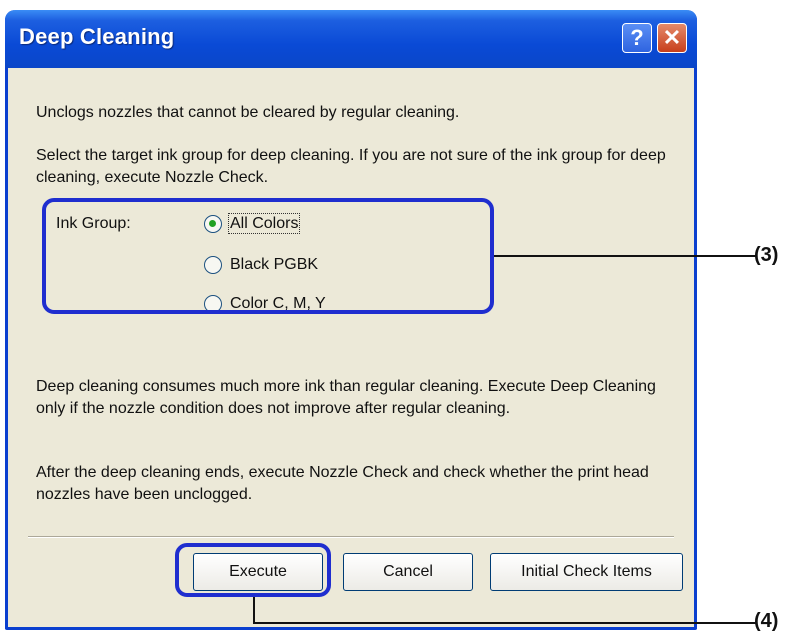 The width and height of the screenshot is (788, 635). Describe the element at coordinates (351, 537) in the screenshot. I see `divider` at that location.